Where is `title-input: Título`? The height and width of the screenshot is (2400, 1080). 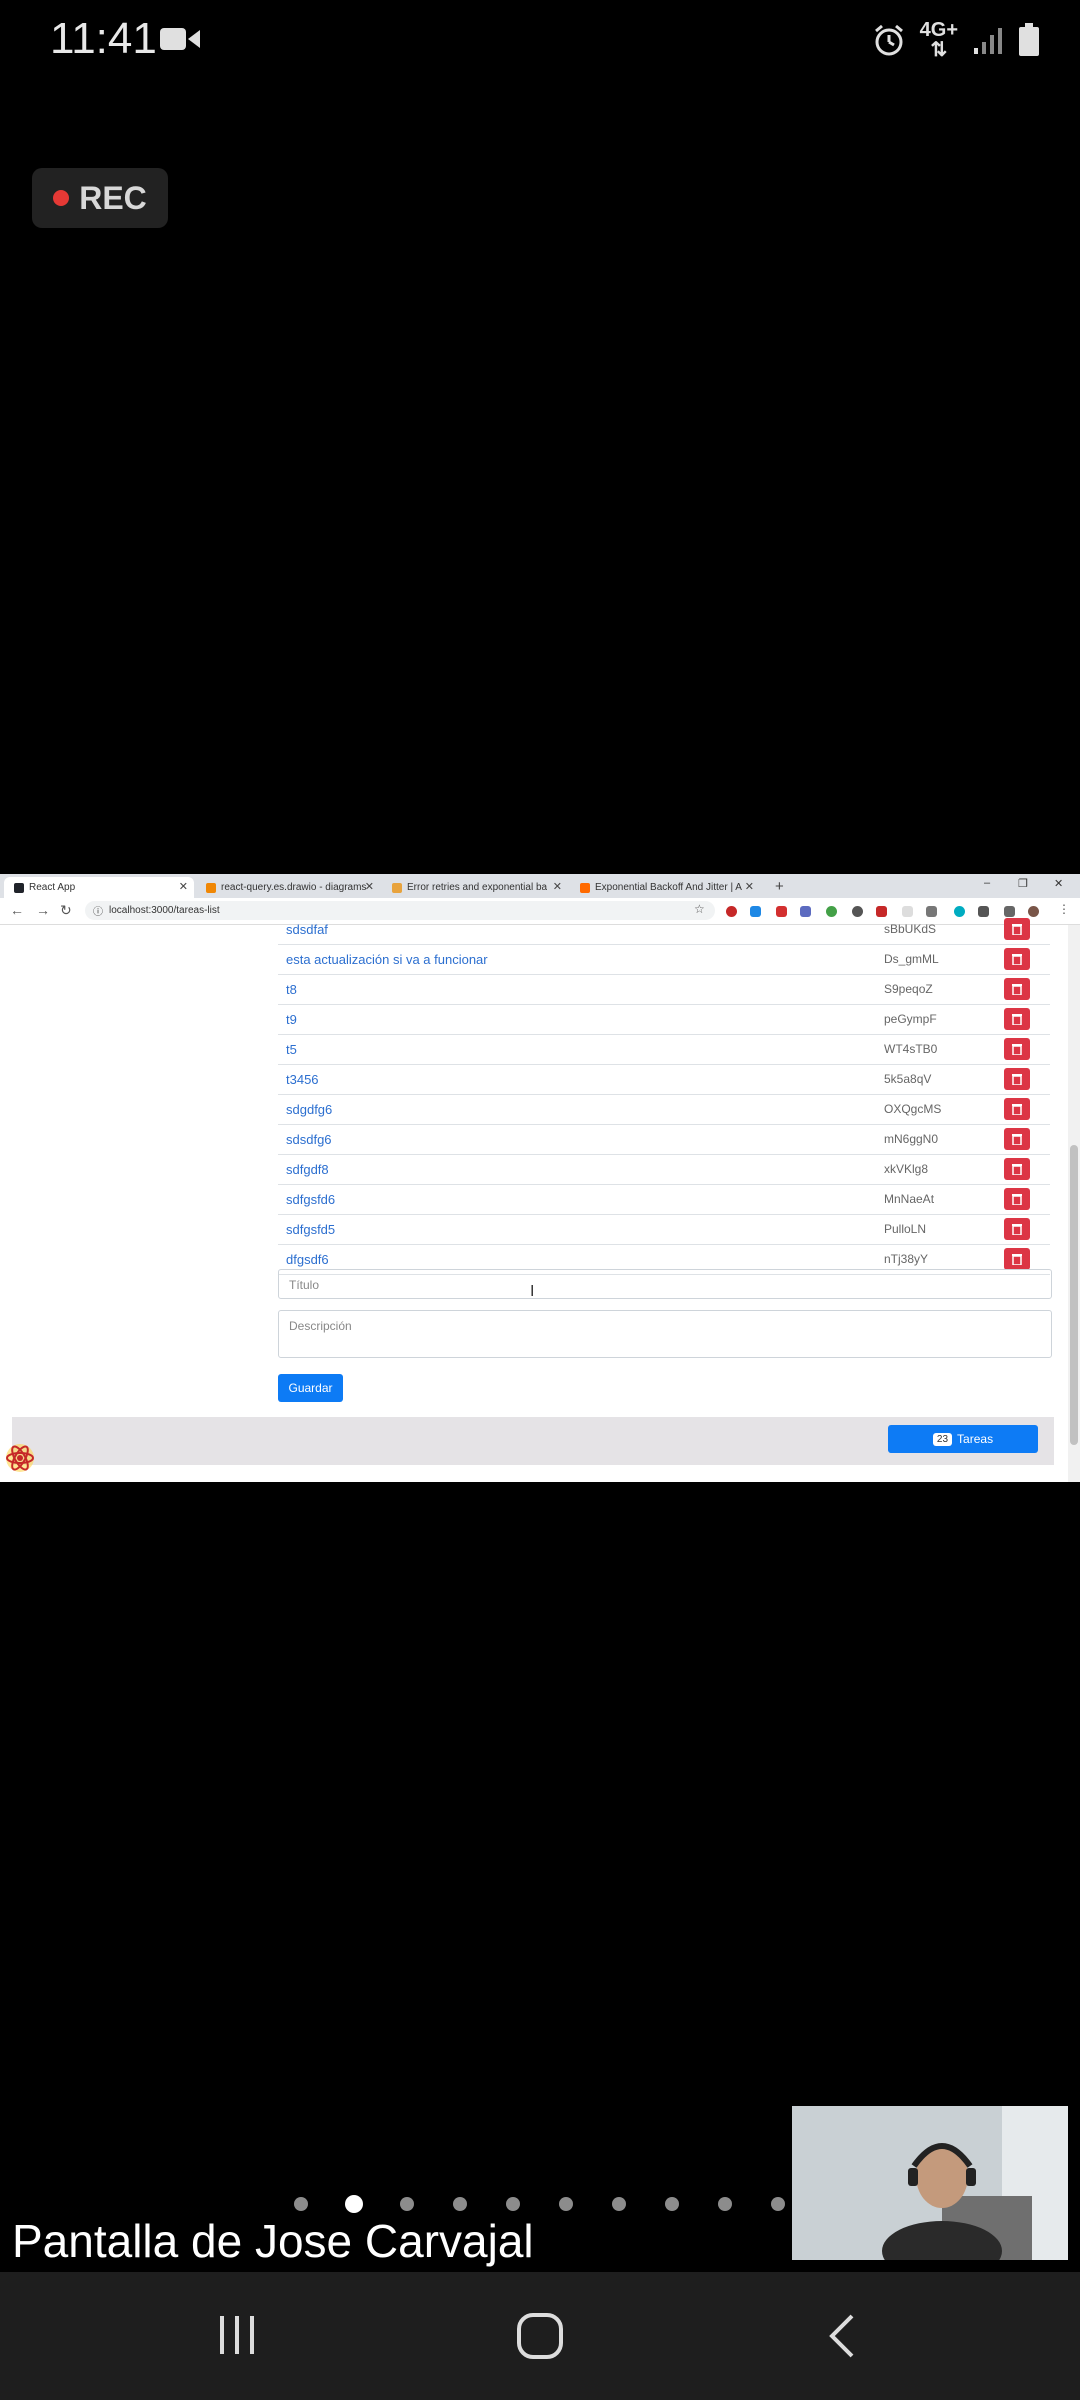 title-input: Título is located at coordinates (665, 1284).